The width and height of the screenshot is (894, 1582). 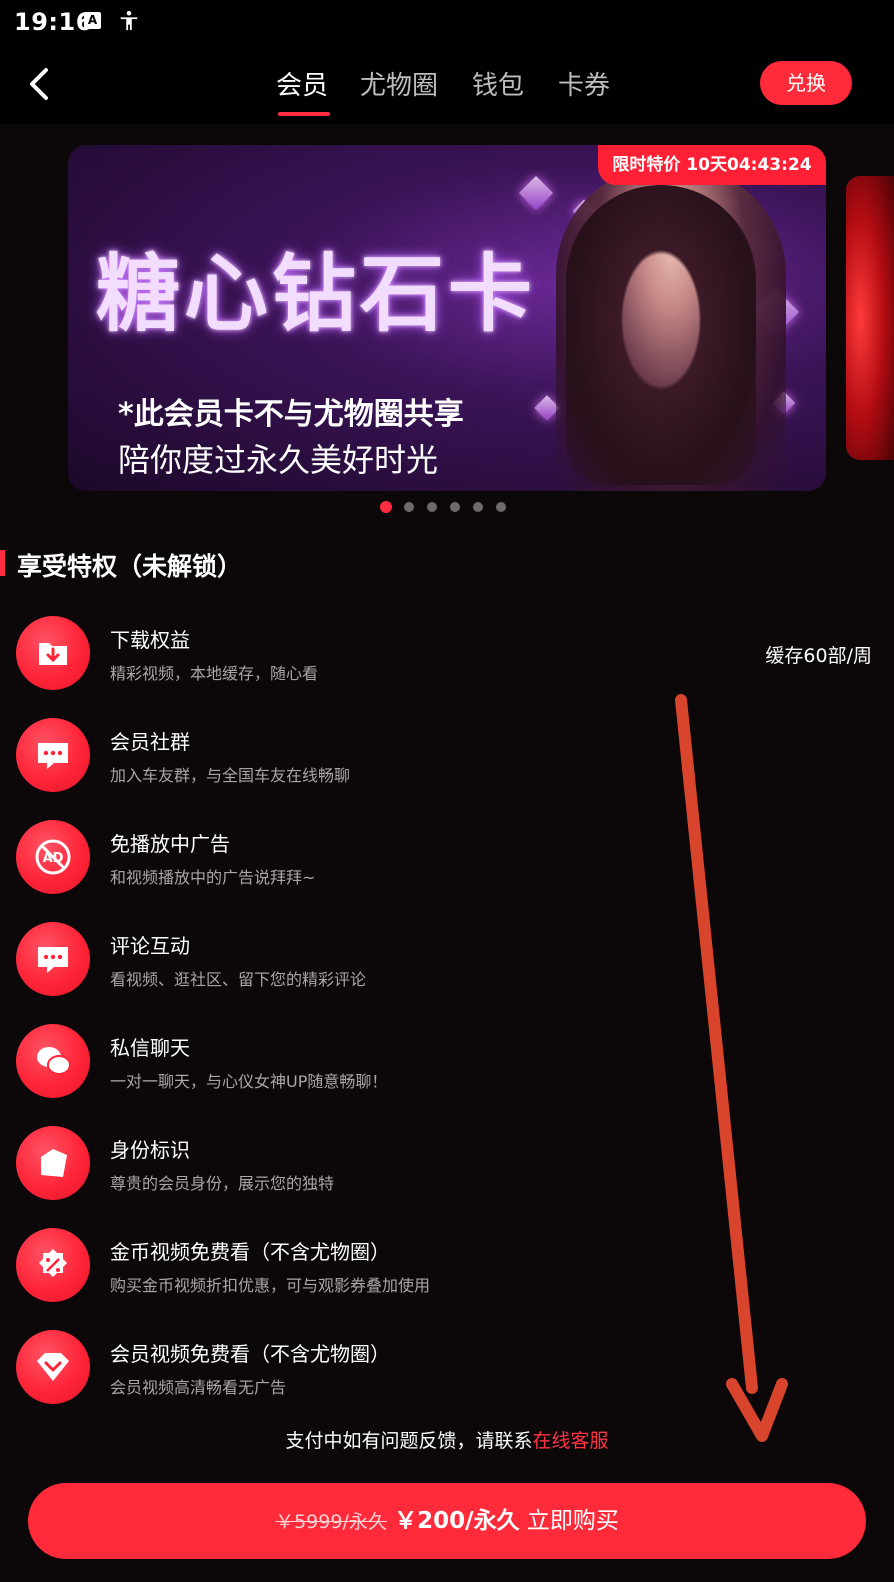 I want to click on diamond-icon, so click(x=53, y=1367).